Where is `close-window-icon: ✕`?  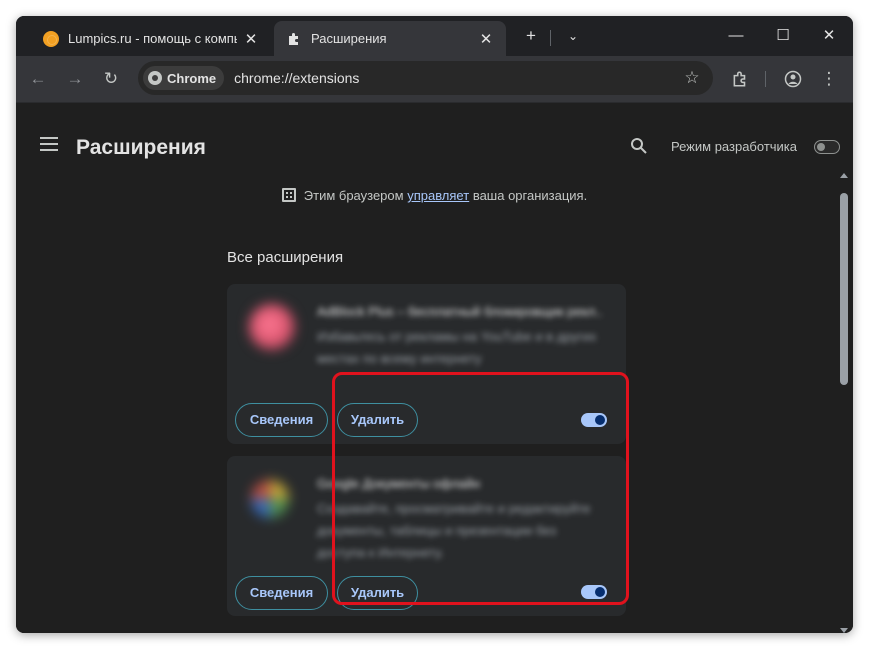 close-window-icon: ✕ is located at coordinates (829, 36).